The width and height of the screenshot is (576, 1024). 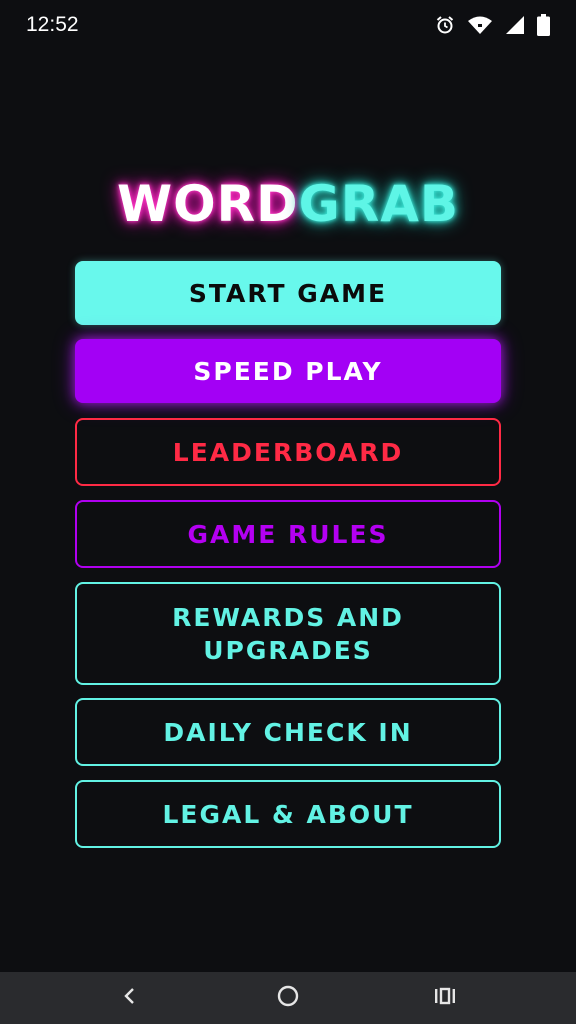 I want to click on game-rules-label: GAME RULES, so click(x=288, y=534).